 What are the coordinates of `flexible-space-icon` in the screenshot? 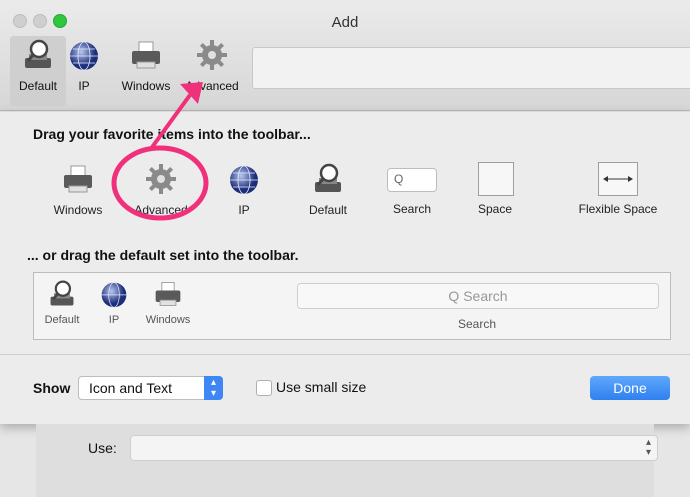 It's located at (618, 179).